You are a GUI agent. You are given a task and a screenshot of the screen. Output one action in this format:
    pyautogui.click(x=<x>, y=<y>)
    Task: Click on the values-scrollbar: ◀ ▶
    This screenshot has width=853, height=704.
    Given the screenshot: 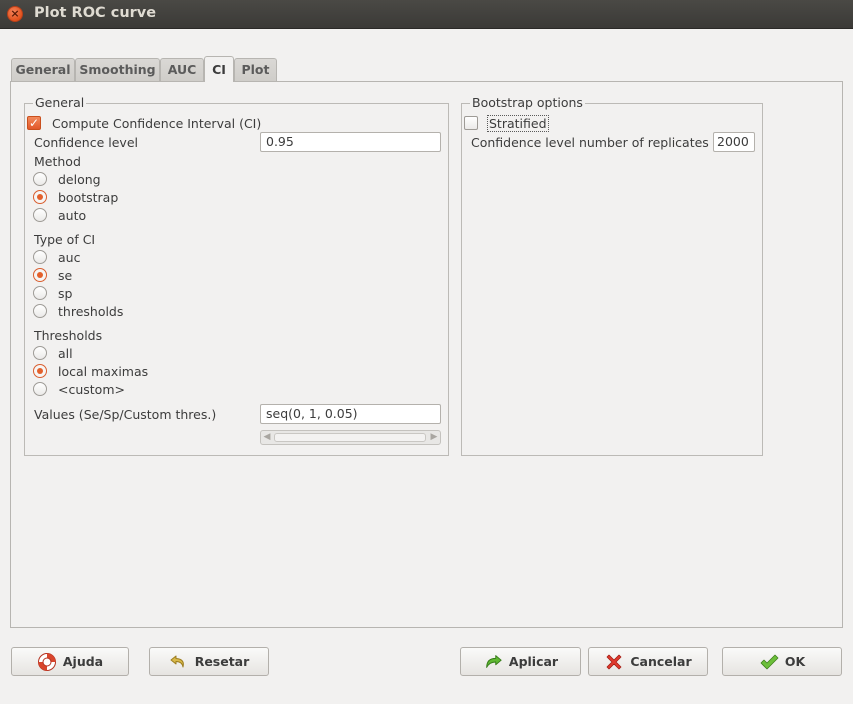 What is the action you would take?
    pyautogui.click(x=350, y=437)
    